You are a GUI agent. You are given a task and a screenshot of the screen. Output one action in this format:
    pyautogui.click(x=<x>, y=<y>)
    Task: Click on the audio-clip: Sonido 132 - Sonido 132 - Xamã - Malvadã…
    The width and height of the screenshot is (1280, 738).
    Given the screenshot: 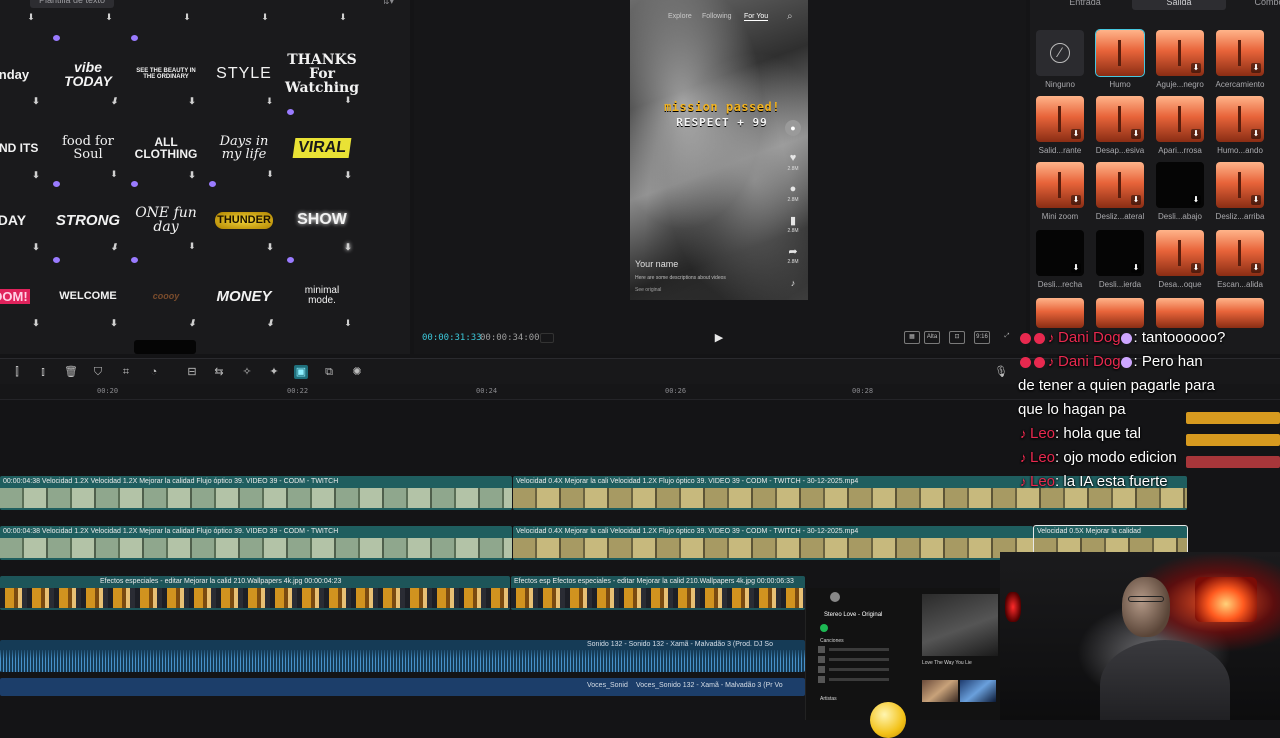 What is the action you would take?
    pyautogui.click(x=402, y=656)
    